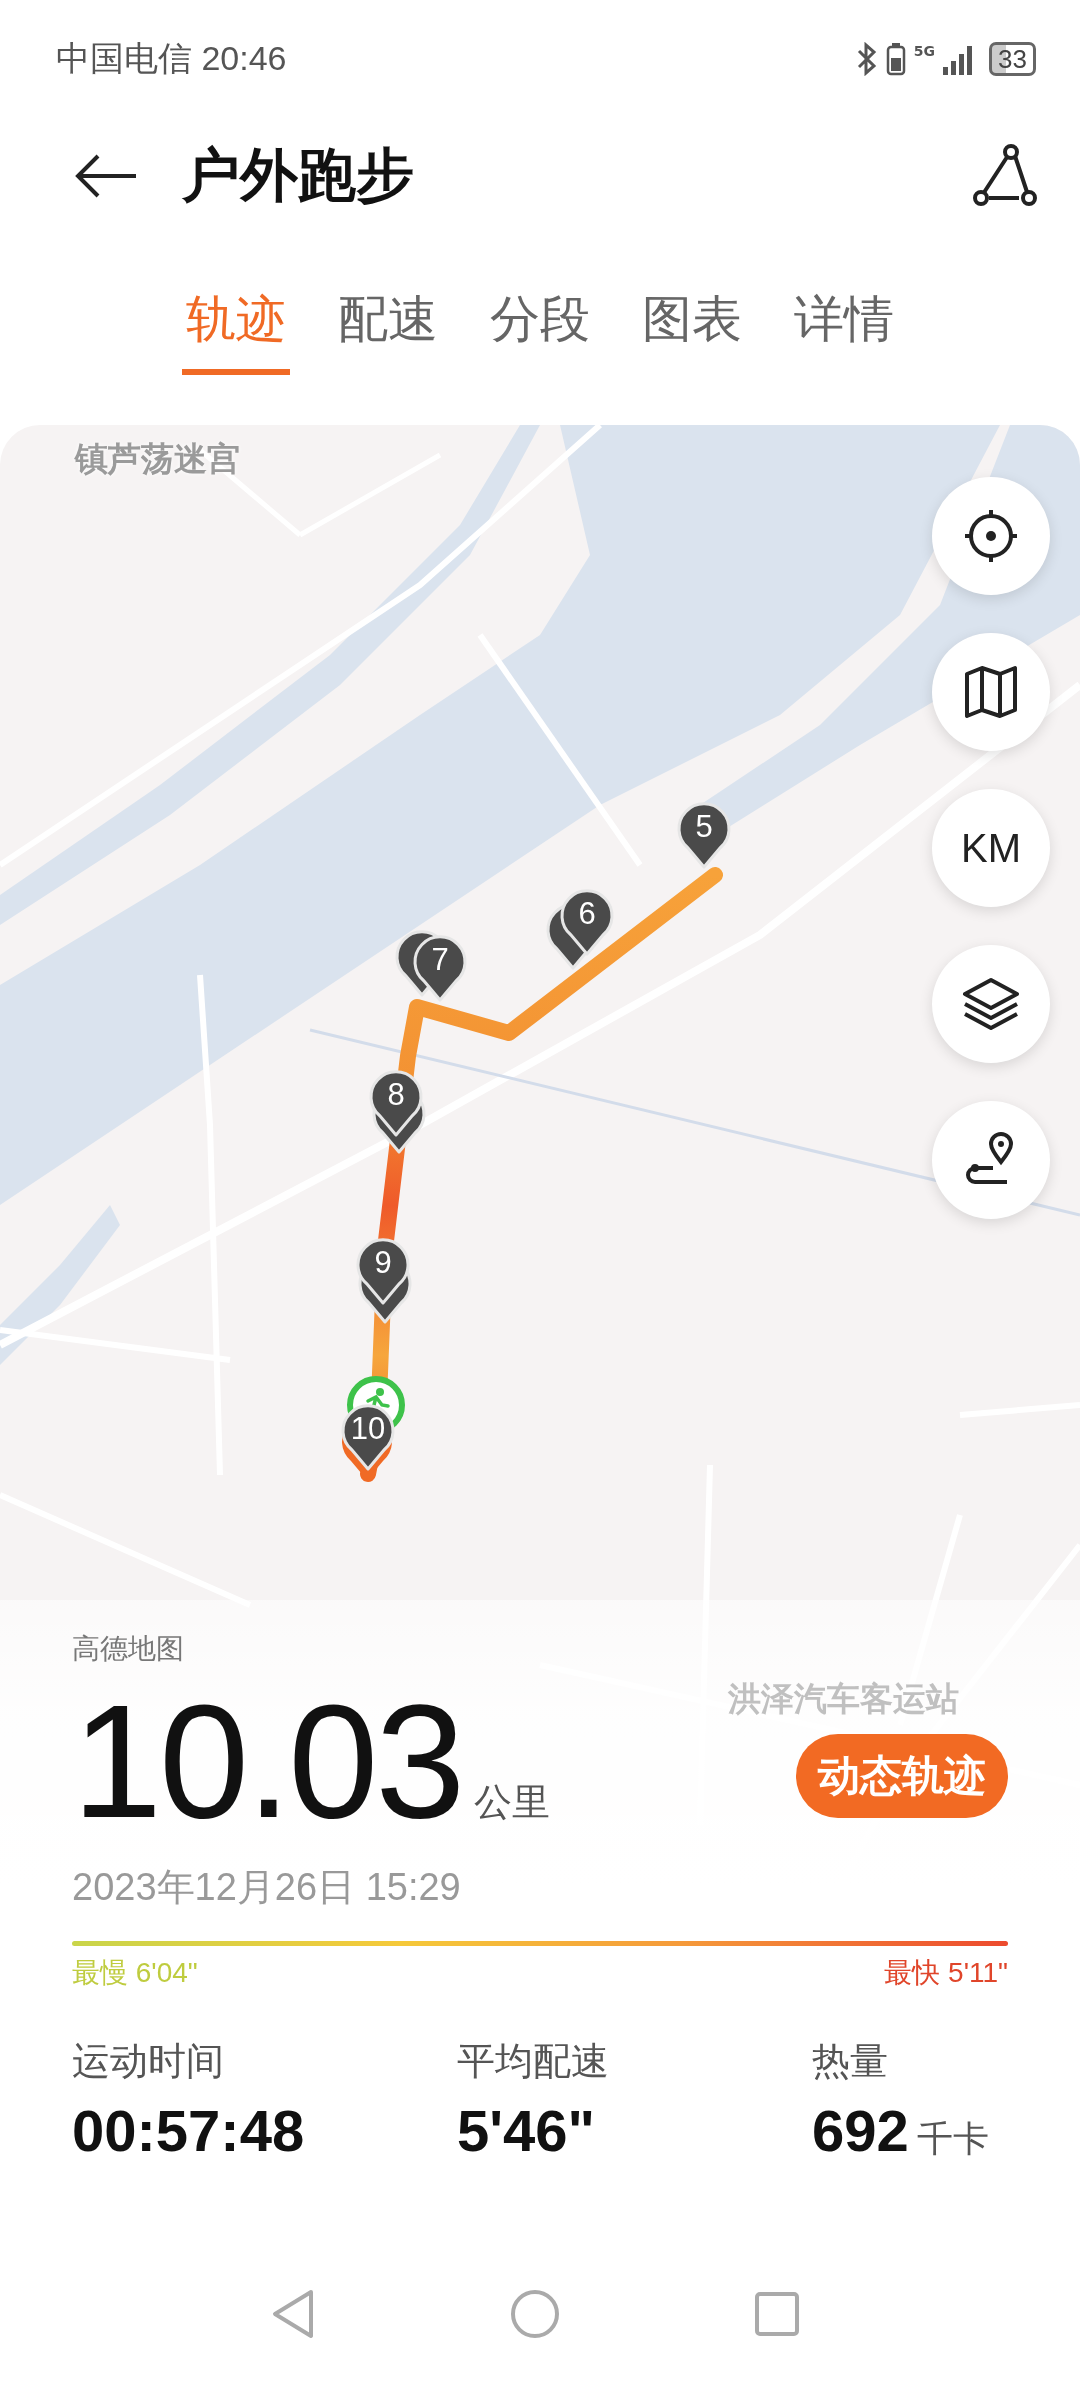 This screenshot has width=1080, height=2388. I want to click on tab: 分段, so click(540, 324).